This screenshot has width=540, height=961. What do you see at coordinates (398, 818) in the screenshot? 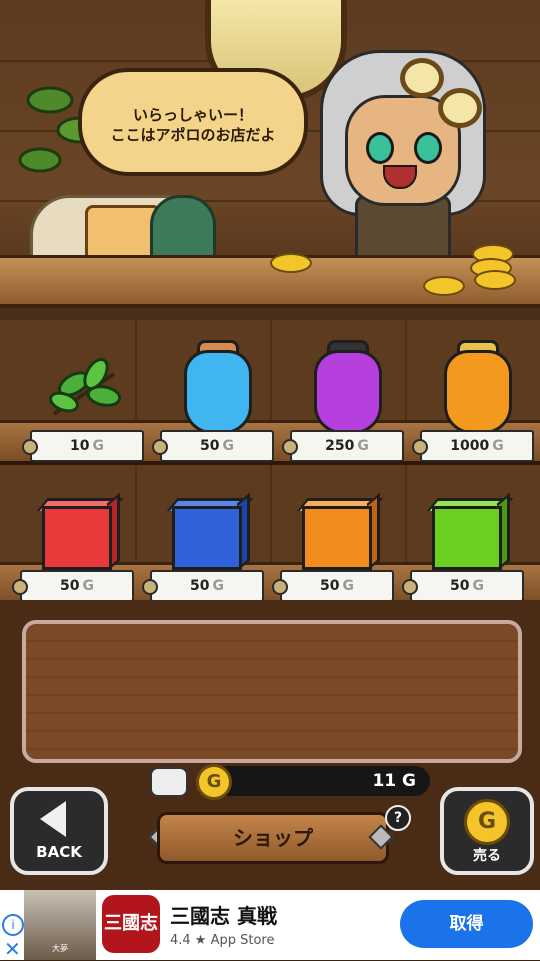
I see `help-button: ?` at bounding box center [398, 818].